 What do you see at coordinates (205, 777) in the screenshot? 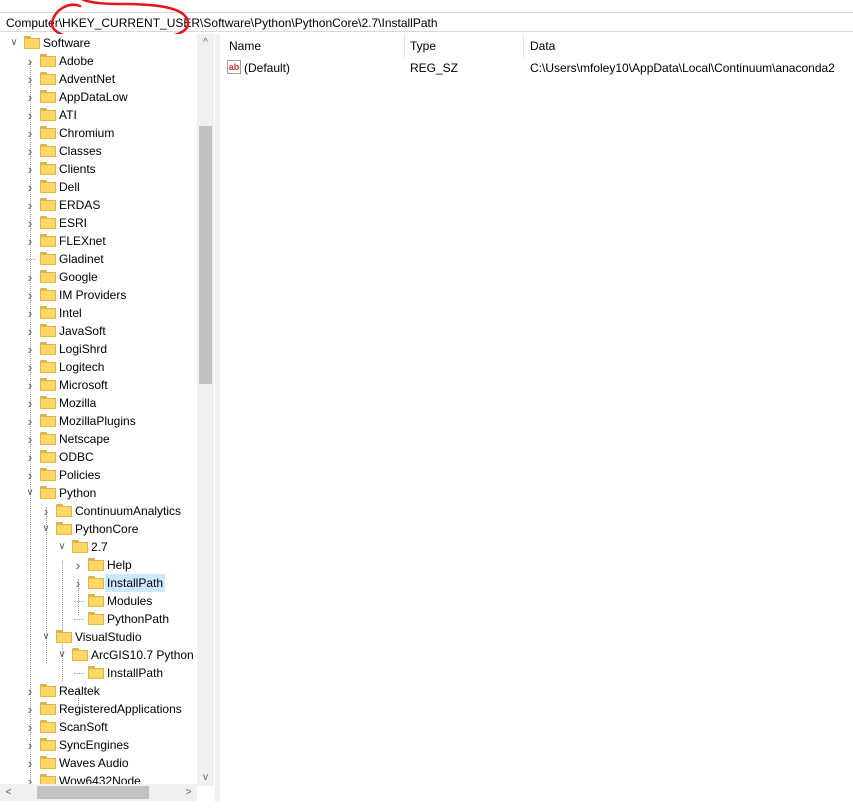
I see `scroll-down-arrow-icon: v` at bounding box center [205, 777].